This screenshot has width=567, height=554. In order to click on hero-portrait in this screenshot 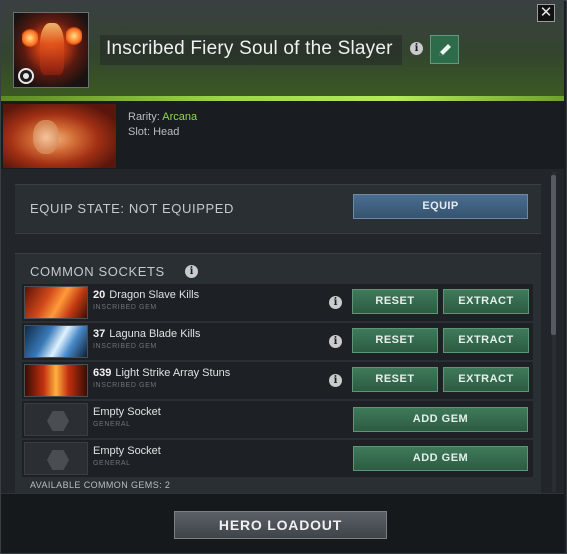, I will do `click(59, 136)`.